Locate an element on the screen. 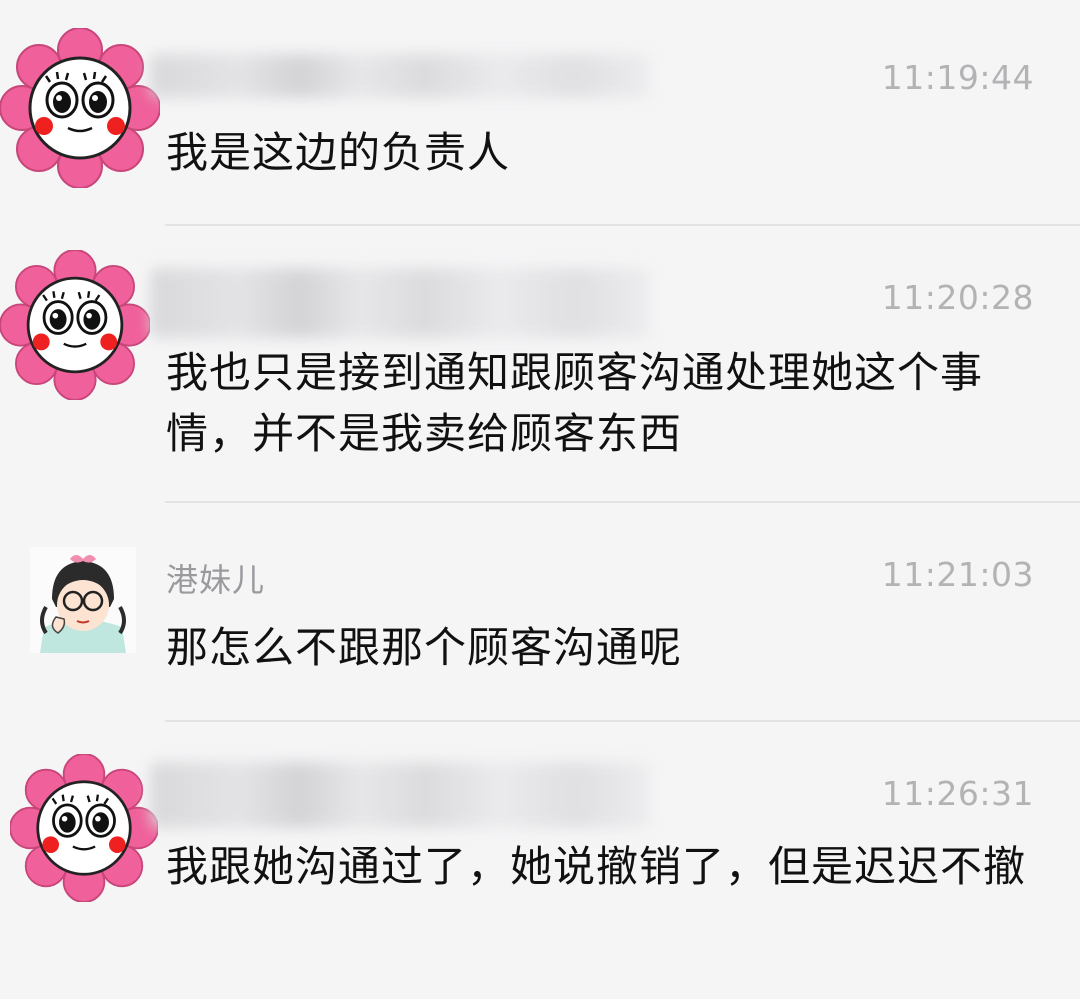  message-timestamp: 11:21:03 is located at coordinates (957, 574).